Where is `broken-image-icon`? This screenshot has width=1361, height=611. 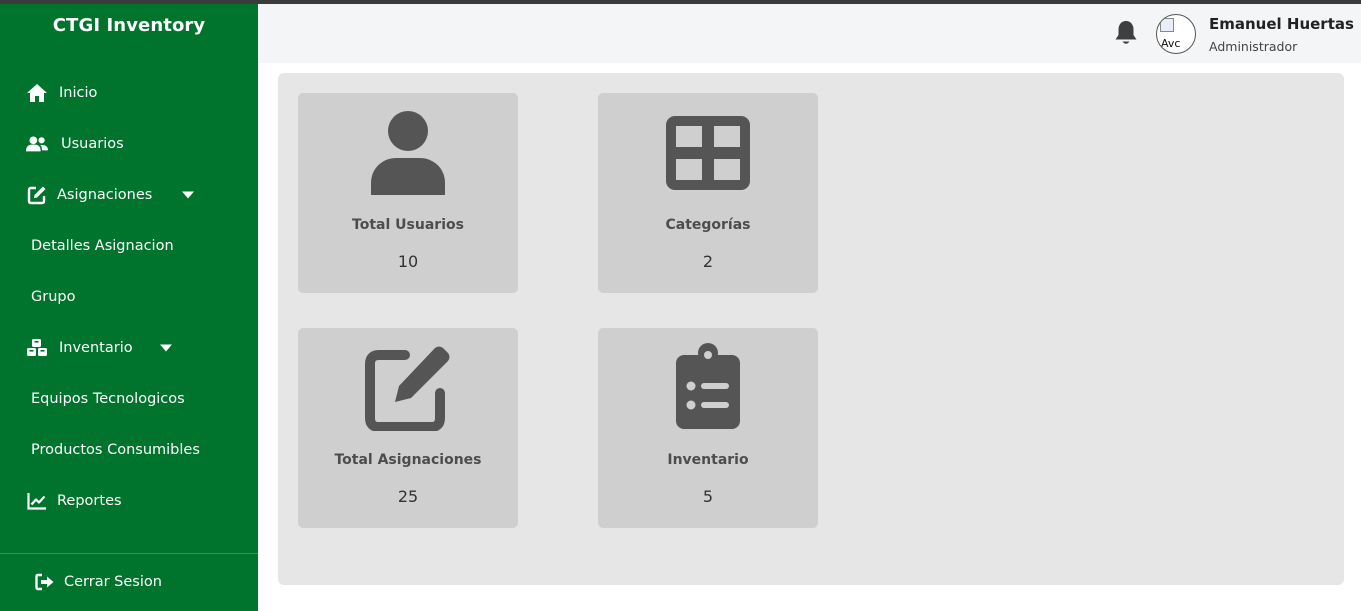
broken-image-icon is located at coordinates (1167, 25).